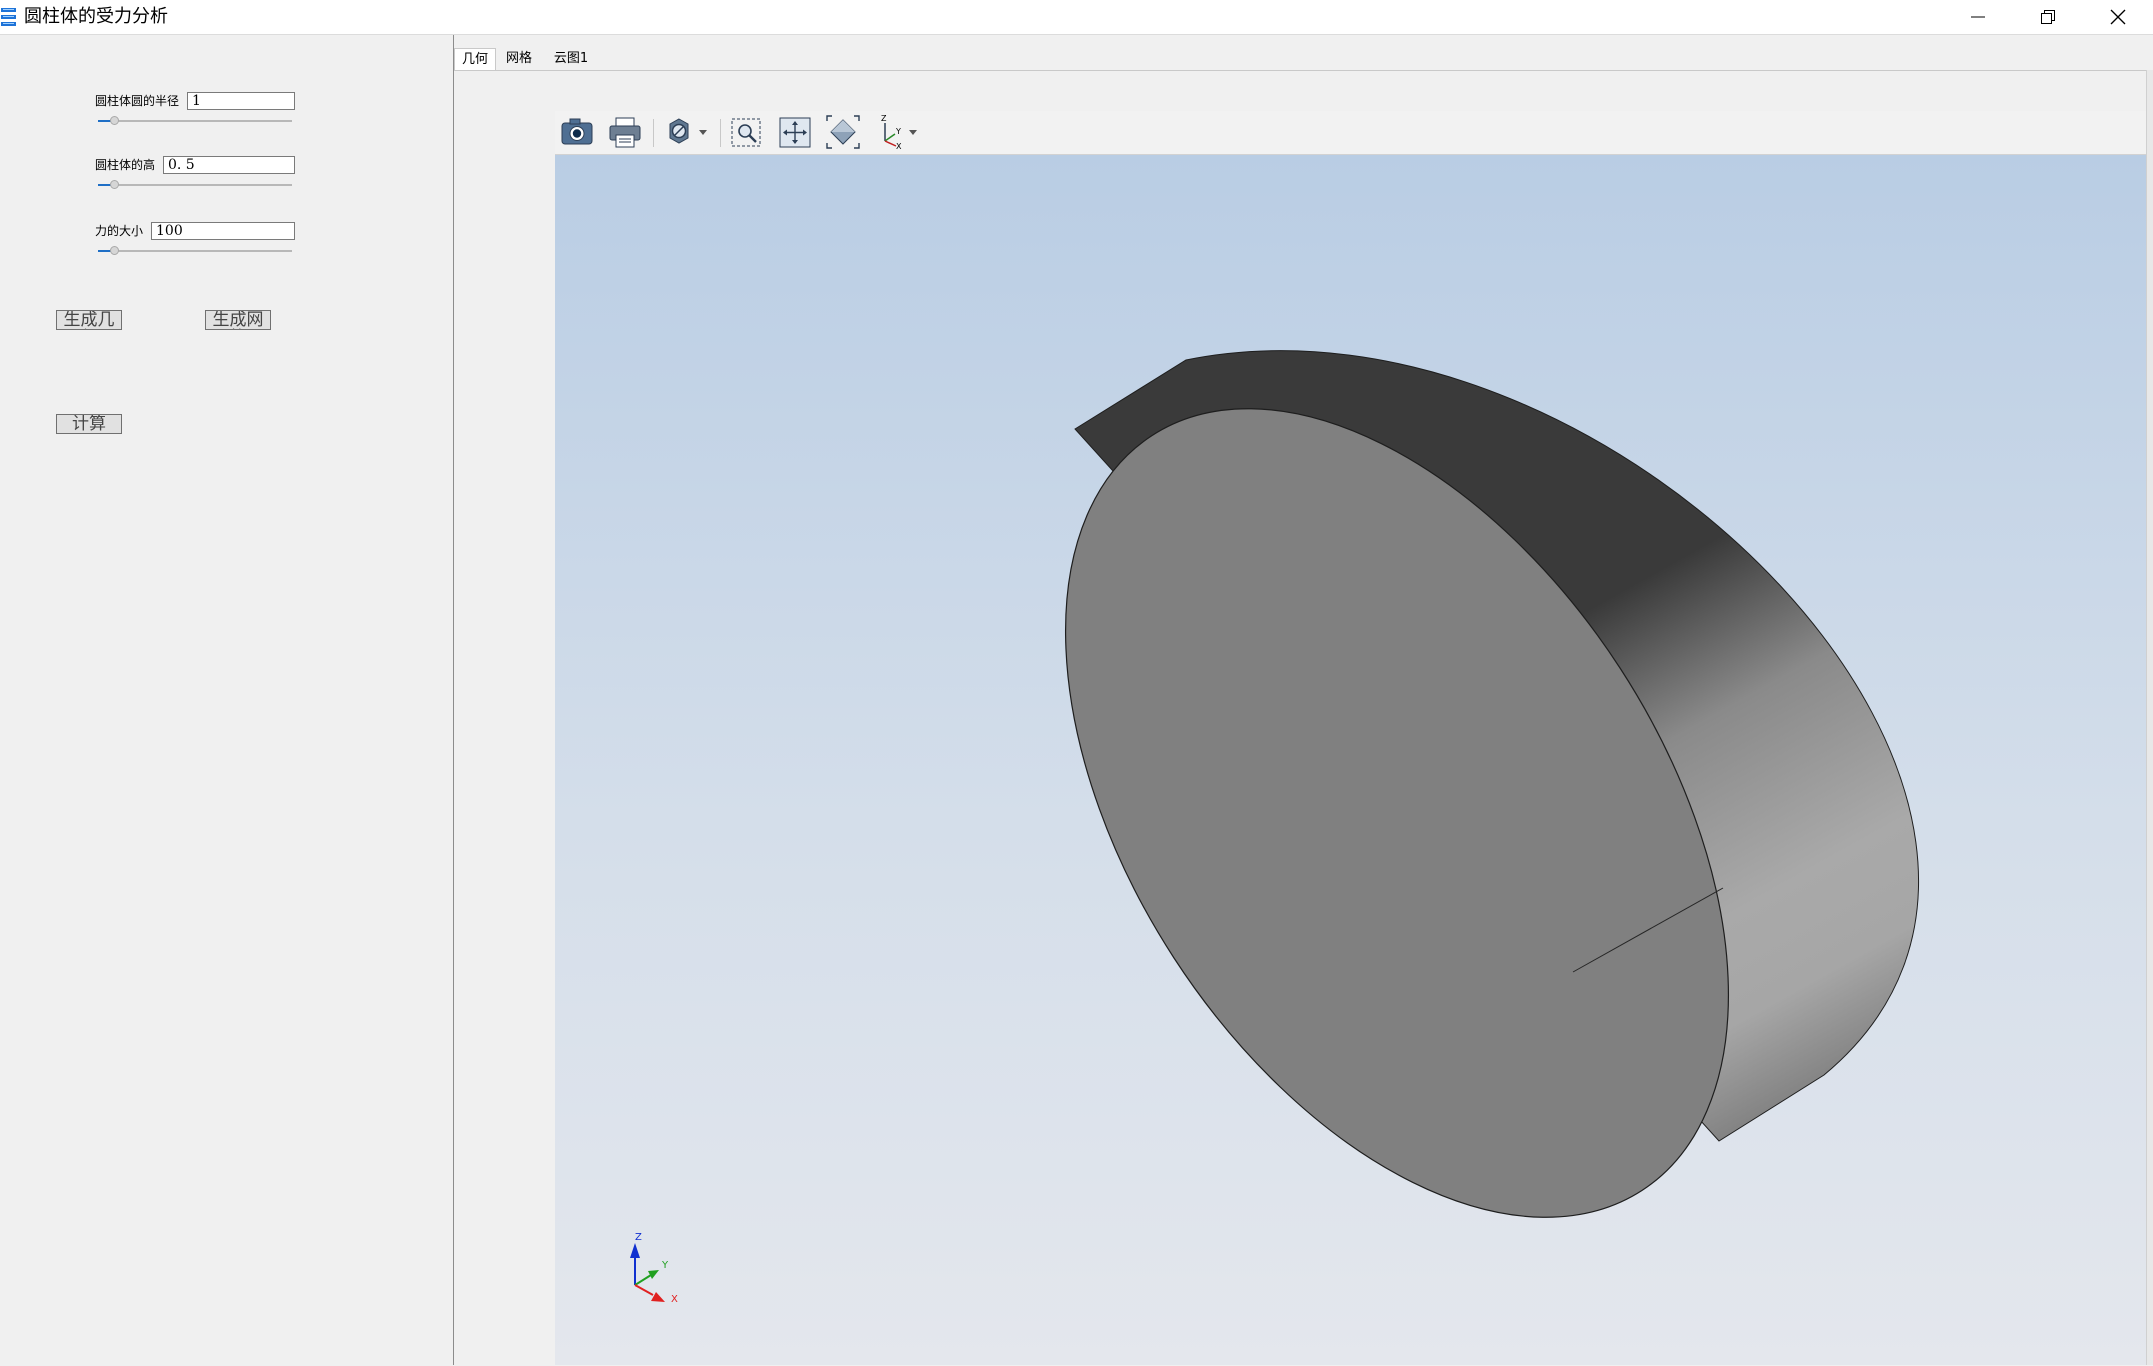 The width and height of the screenshot is (2153, 1366). What do you see at coordinates (884, 118) in the screenshot?
I see `svg-text: Z` at bounding box center [884, 118].